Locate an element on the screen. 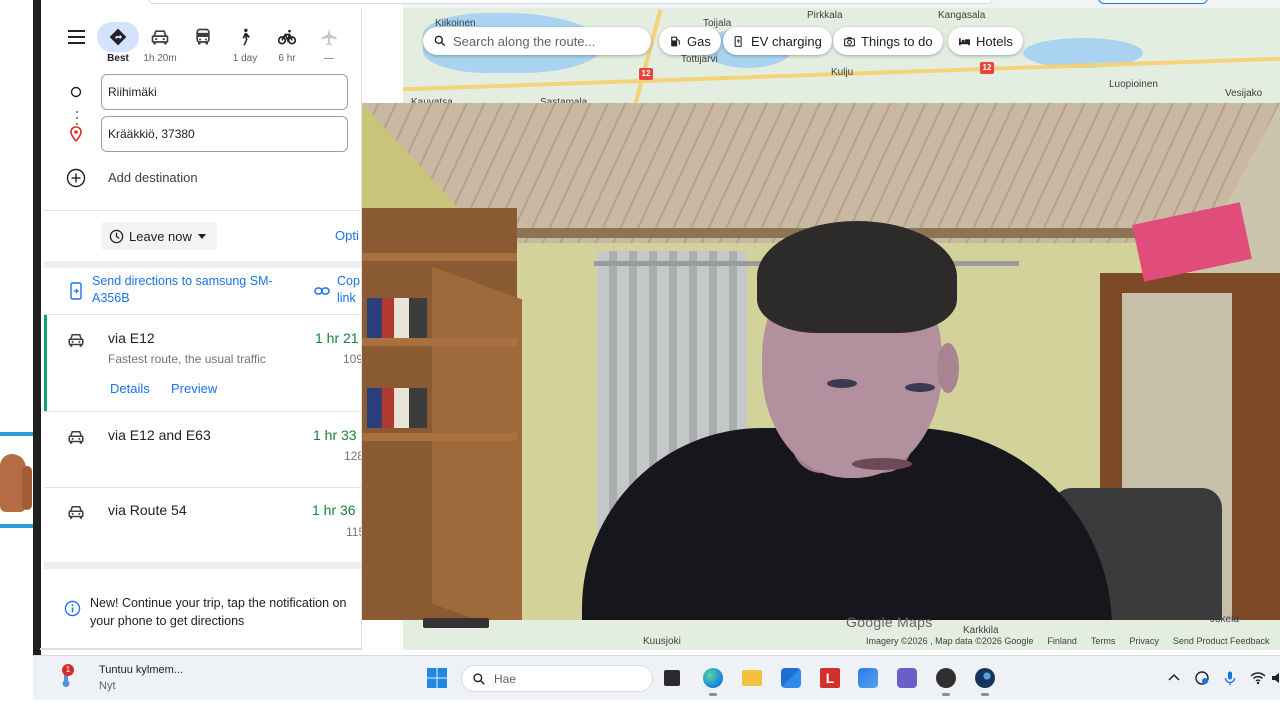 Image resolution: width=1280 pixels, height=720 pixels. notification-subtitle: Nyt is located at coordinates (107, 686).